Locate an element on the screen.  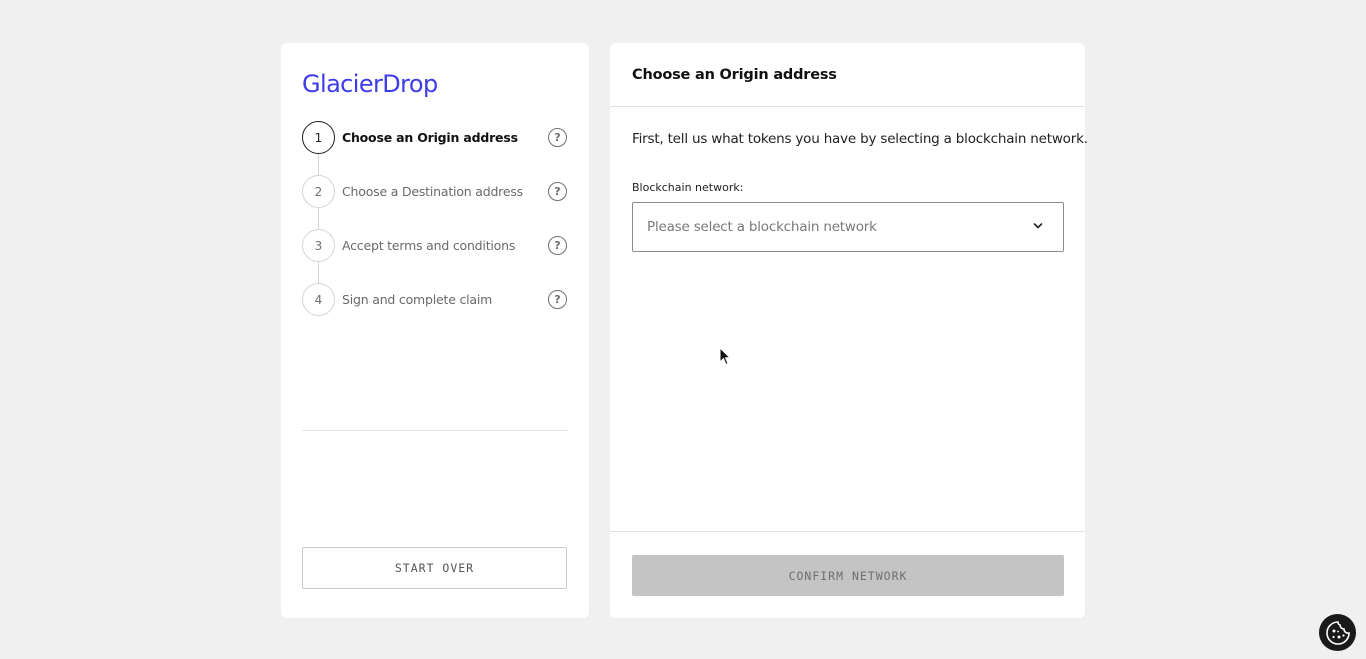
mouse-pointer-icon is located at coordinates (725, 356).